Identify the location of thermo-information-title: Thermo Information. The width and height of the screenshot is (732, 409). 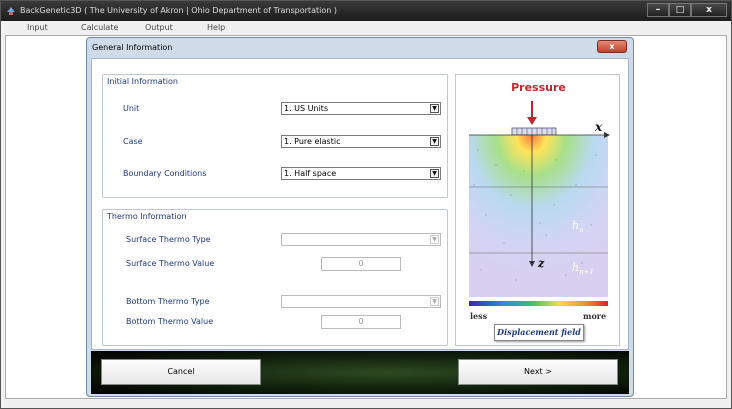
(147, 216).